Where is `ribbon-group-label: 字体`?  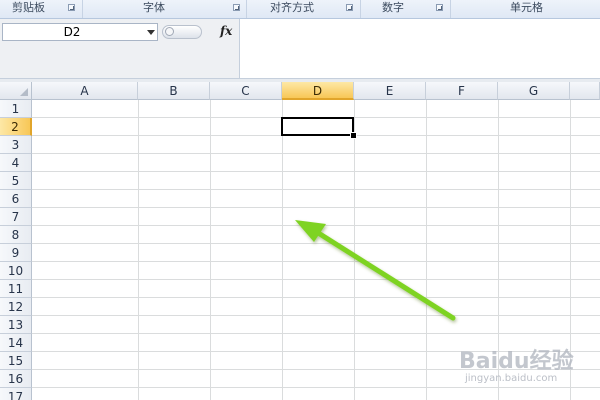 ribbon-group-label: 字体 is located at coordinates (154, 7).